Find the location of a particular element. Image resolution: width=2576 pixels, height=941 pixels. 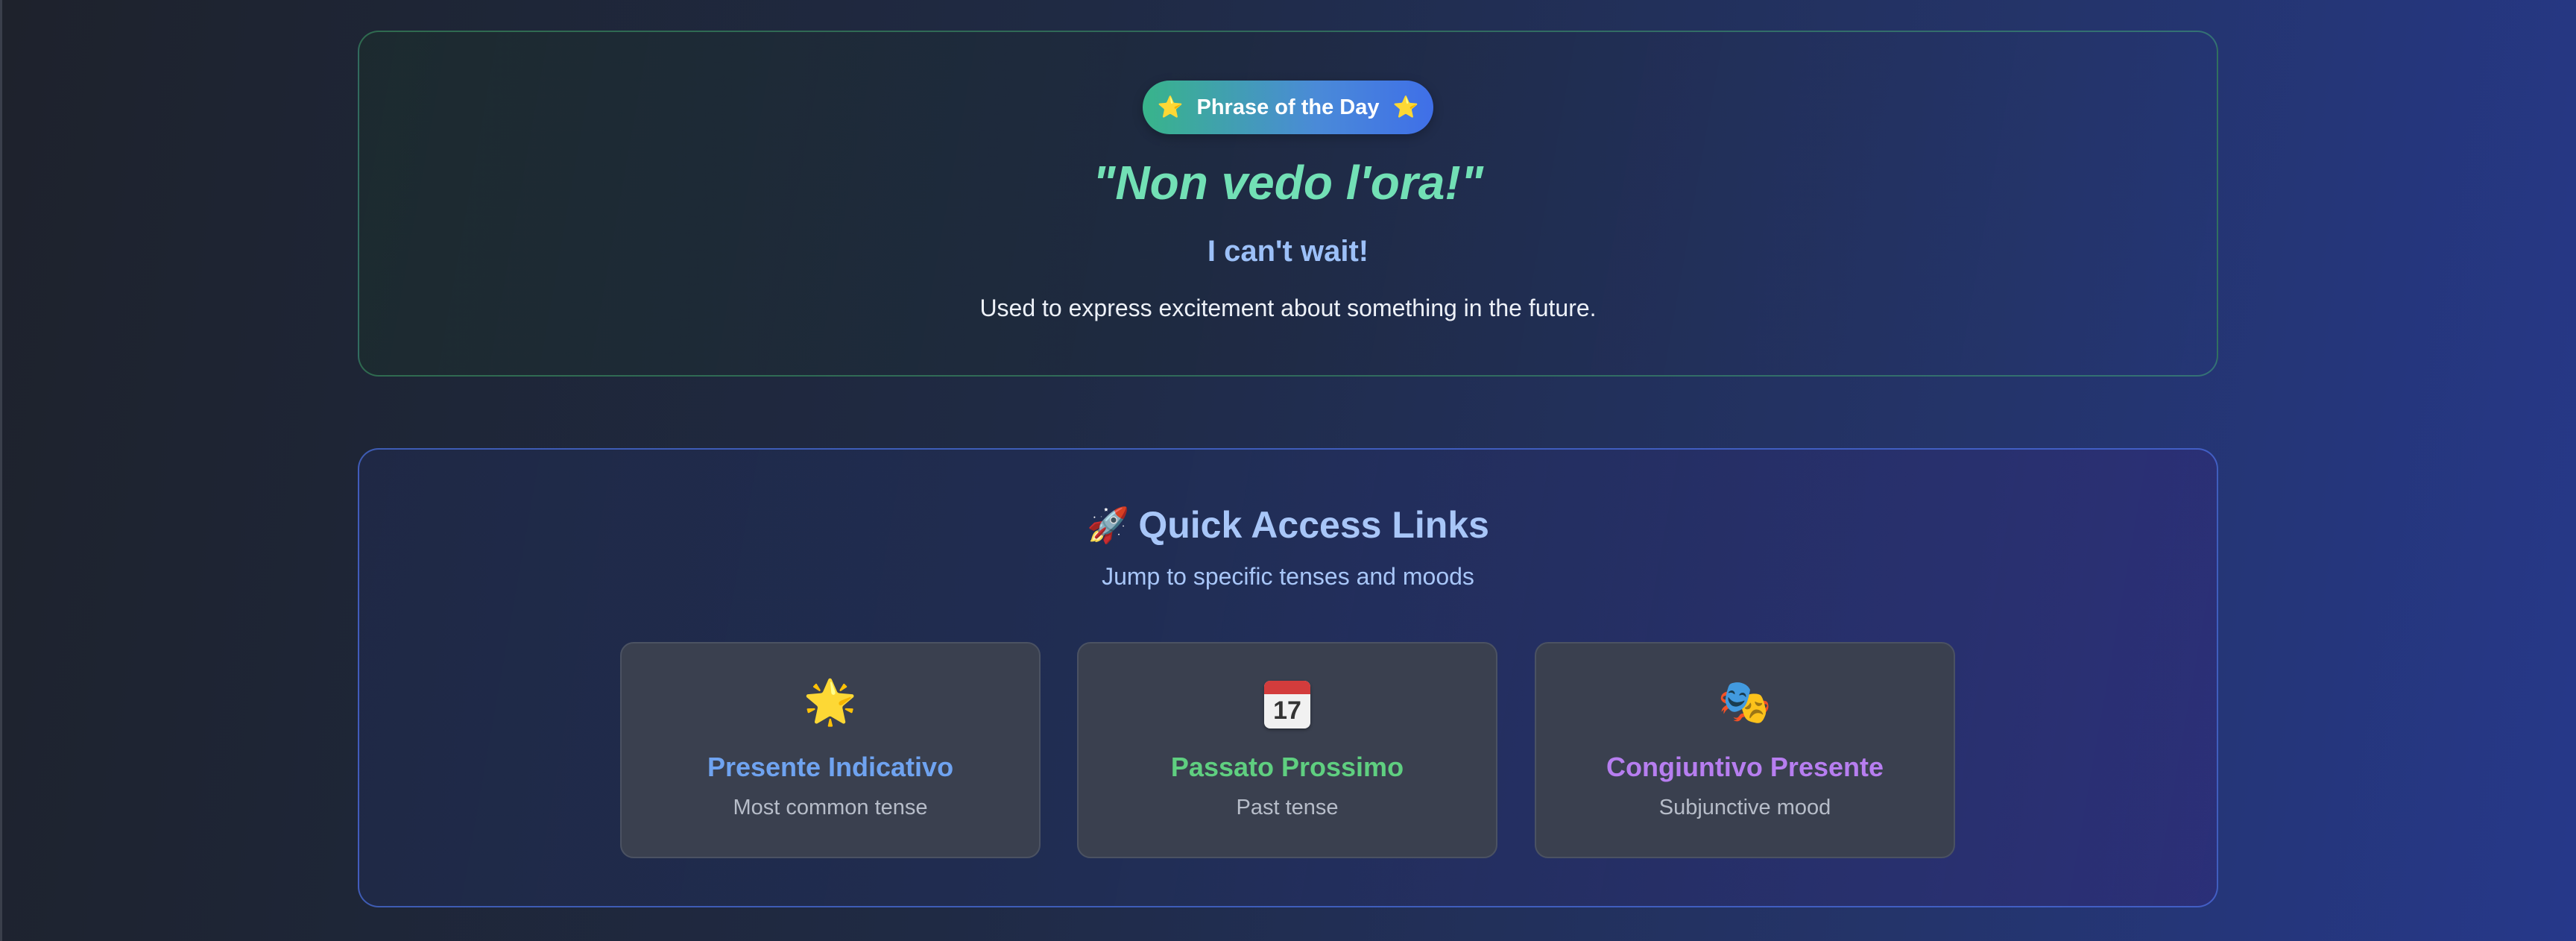

calendar-icon: 17 is located at coordinates (1287, 704).